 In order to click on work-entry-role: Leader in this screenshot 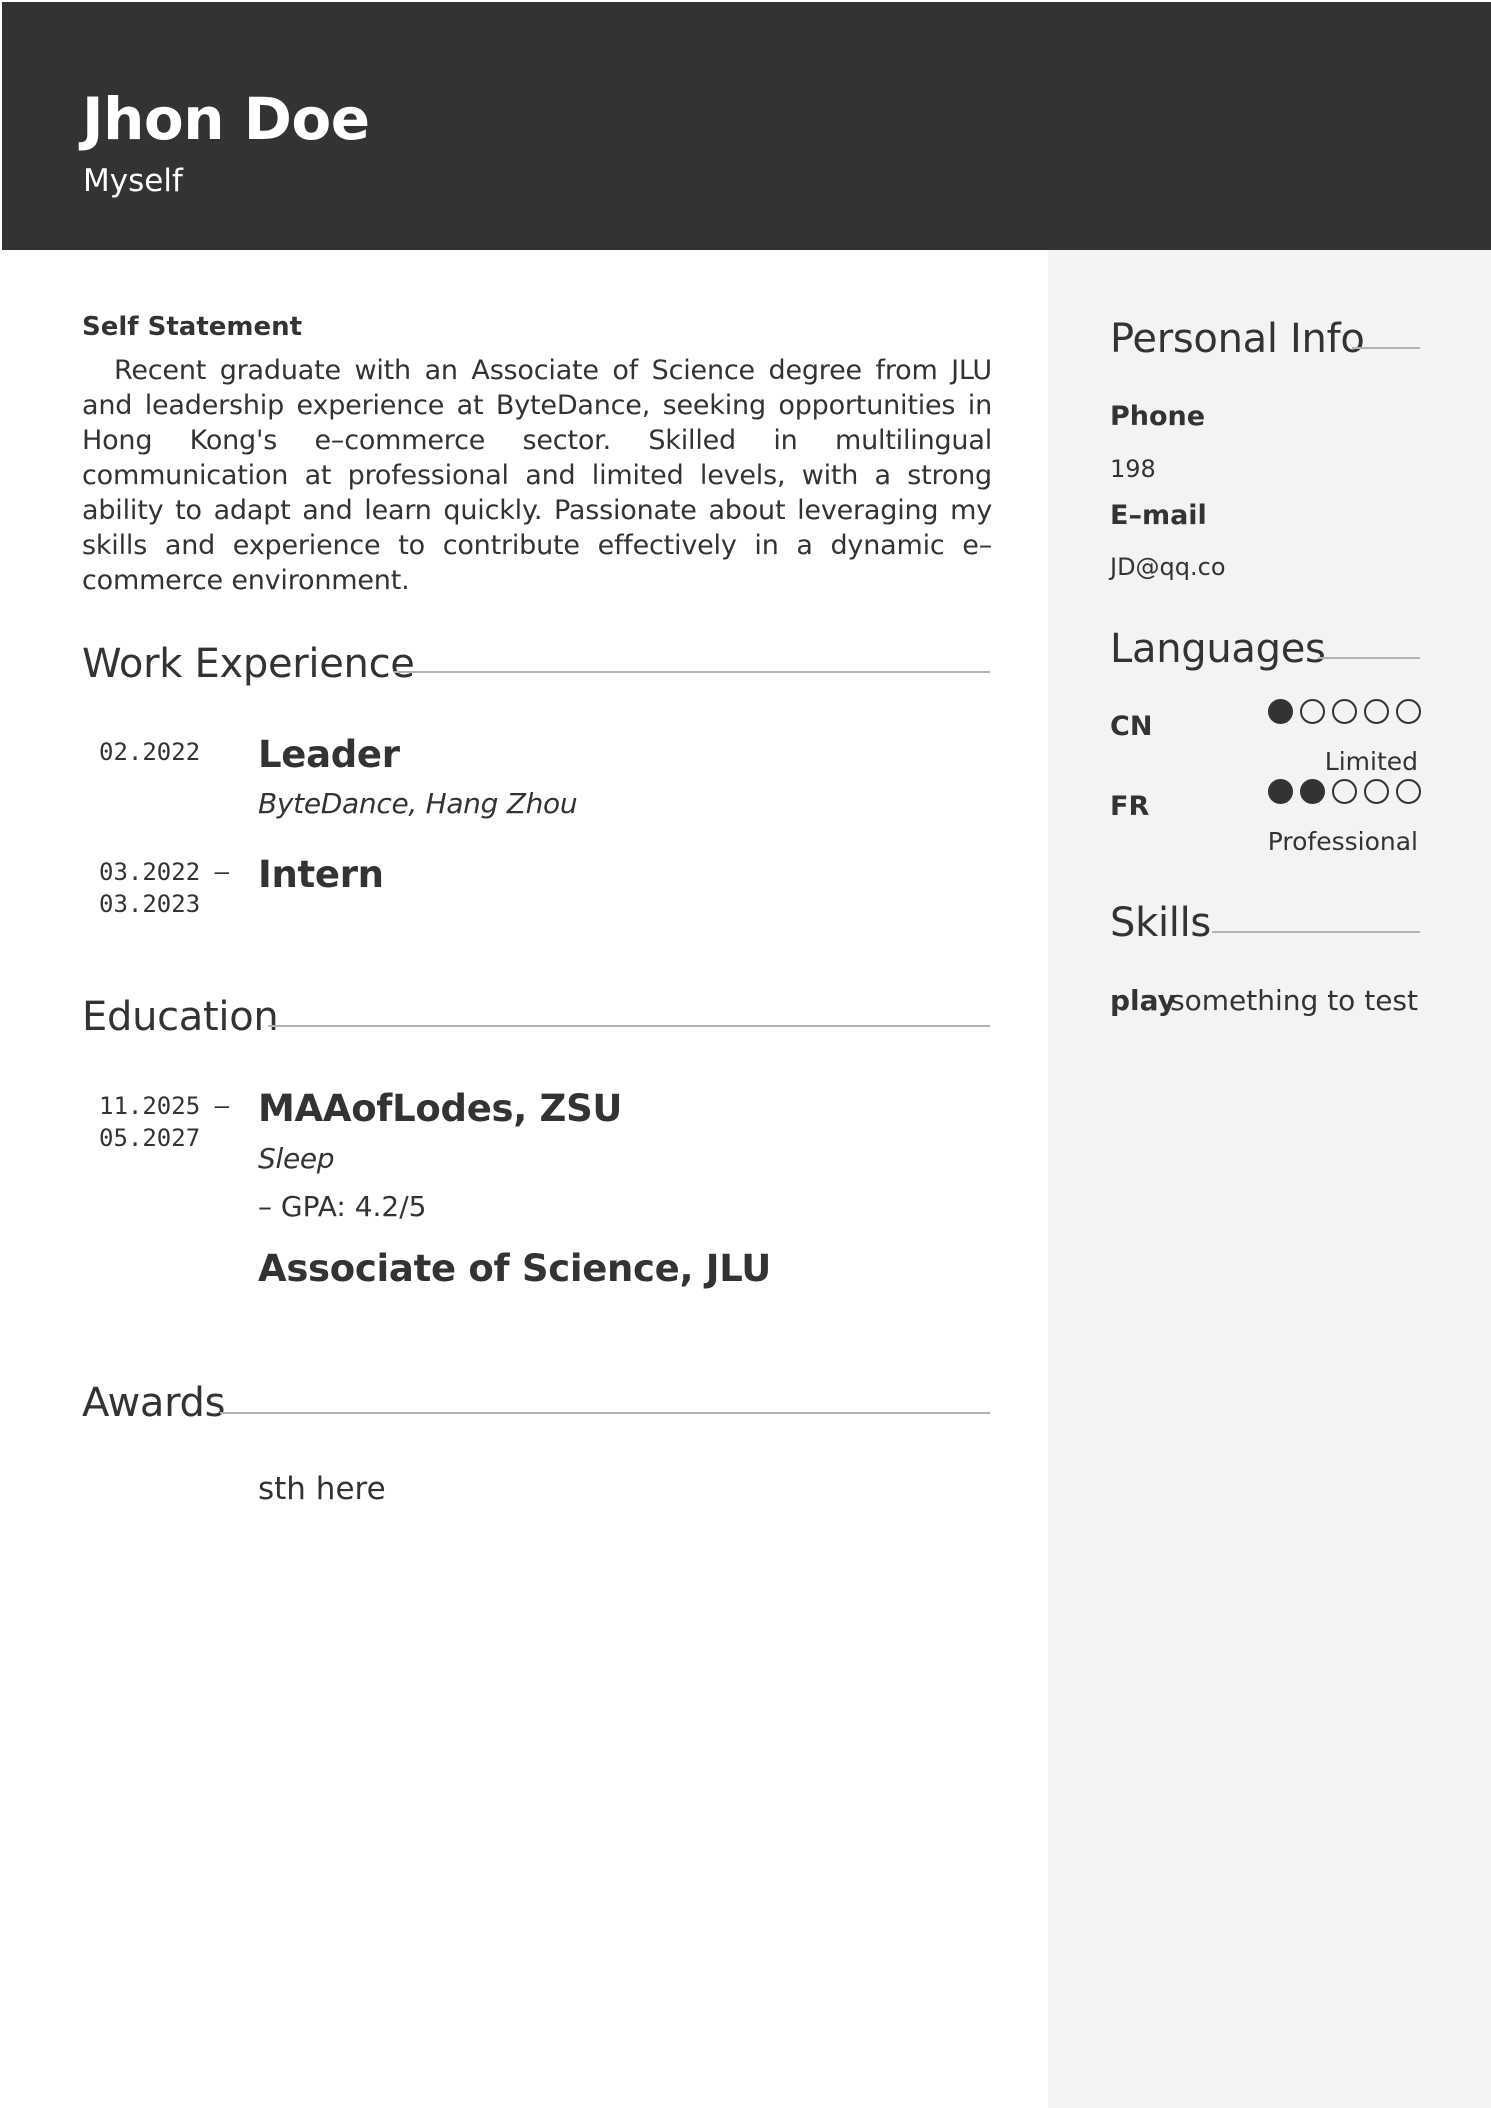, I will do `click(329, 754)`.